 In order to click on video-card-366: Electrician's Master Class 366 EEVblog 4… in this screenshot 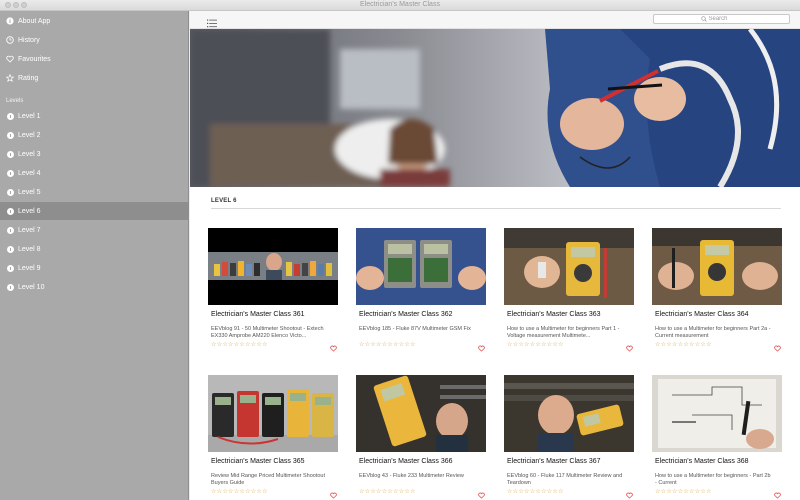, I will do `click(421, 437)`.